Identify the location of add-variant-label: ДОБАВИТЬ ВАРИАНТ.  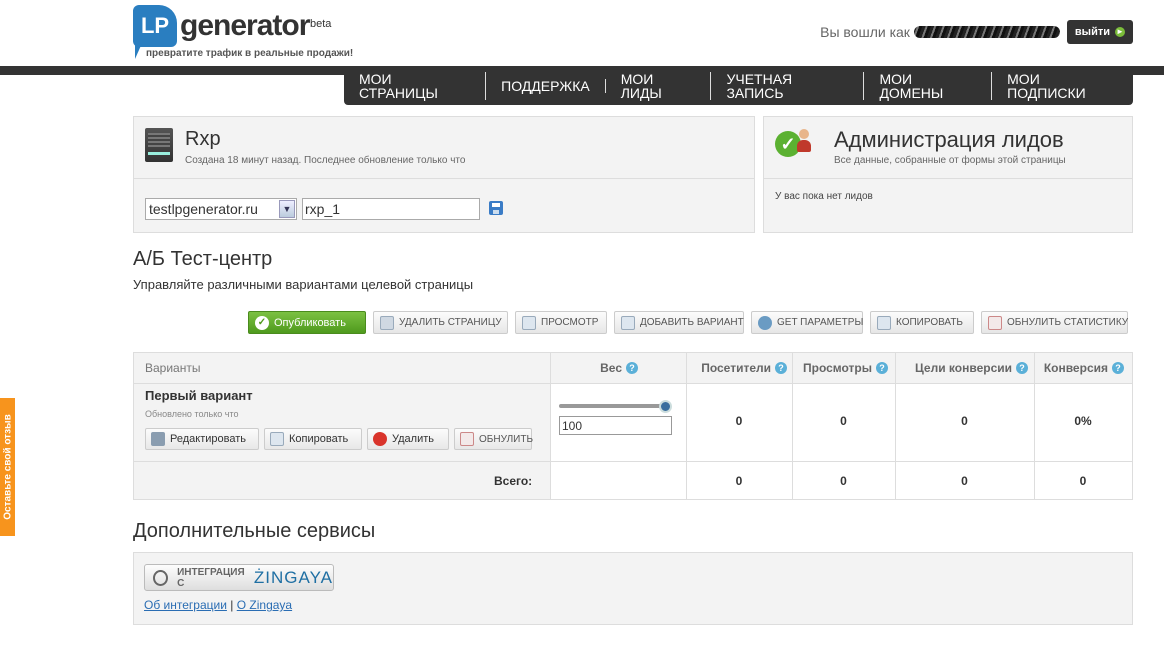
(692, 322).